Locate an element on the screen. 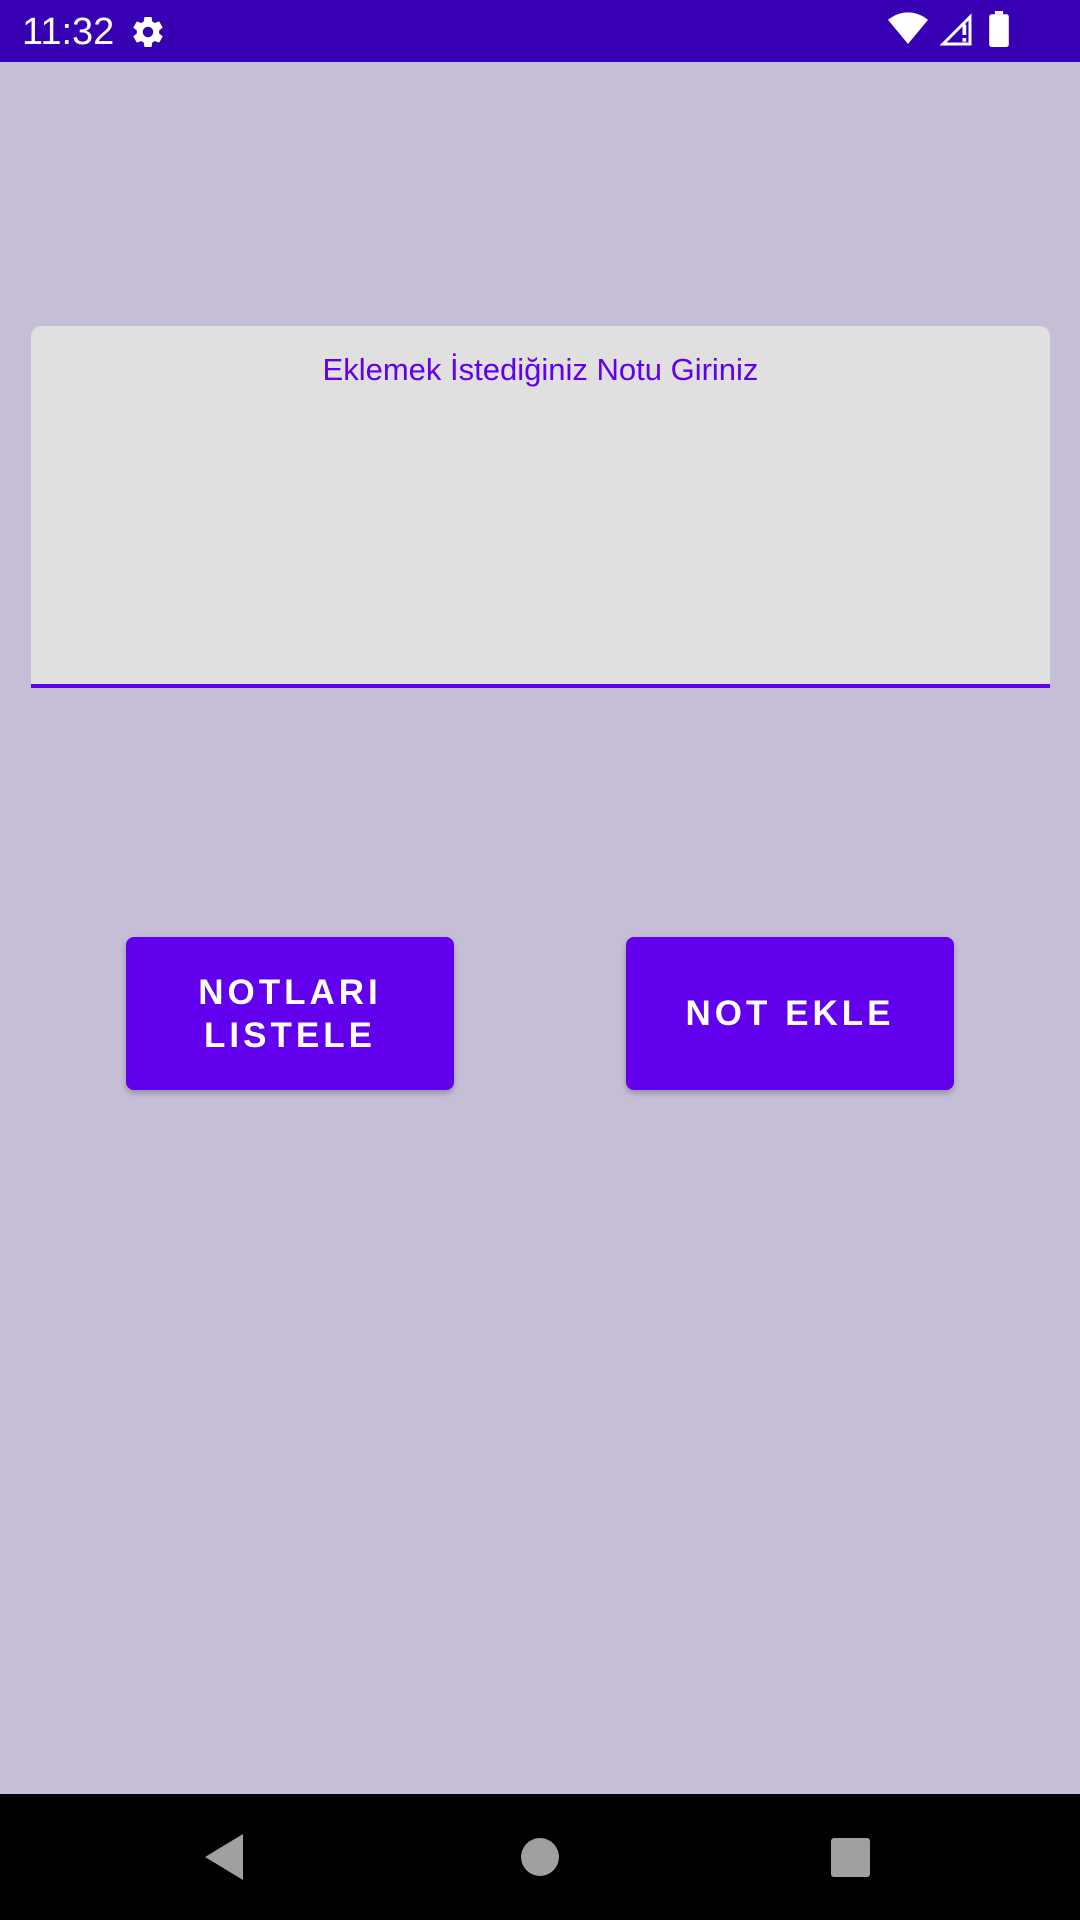 The height and width of the screenshot is (1920, 1080). back-icon is located at coordinates (224, 1857).